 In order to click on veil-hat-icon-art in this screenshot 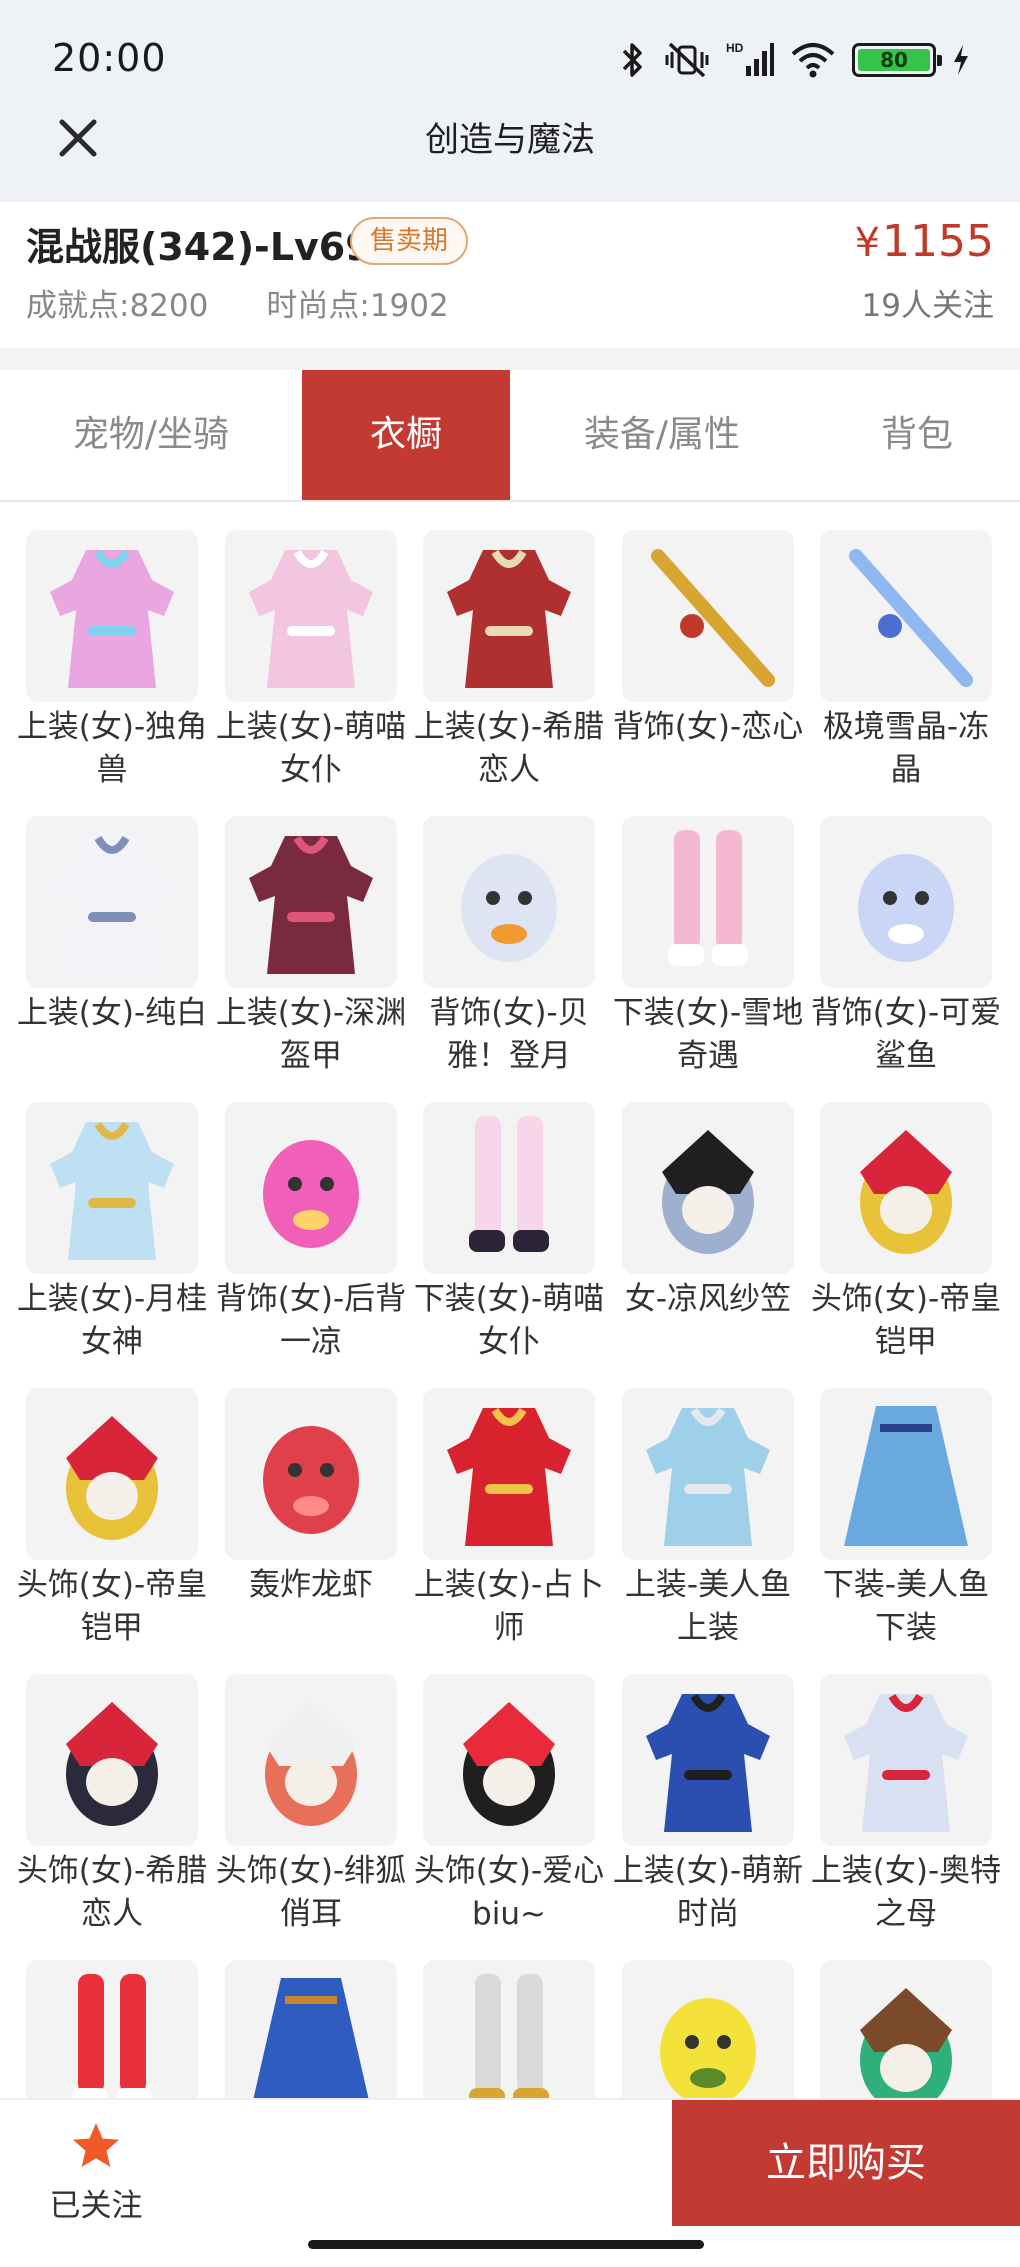, I will do `click(708, 1192)`.